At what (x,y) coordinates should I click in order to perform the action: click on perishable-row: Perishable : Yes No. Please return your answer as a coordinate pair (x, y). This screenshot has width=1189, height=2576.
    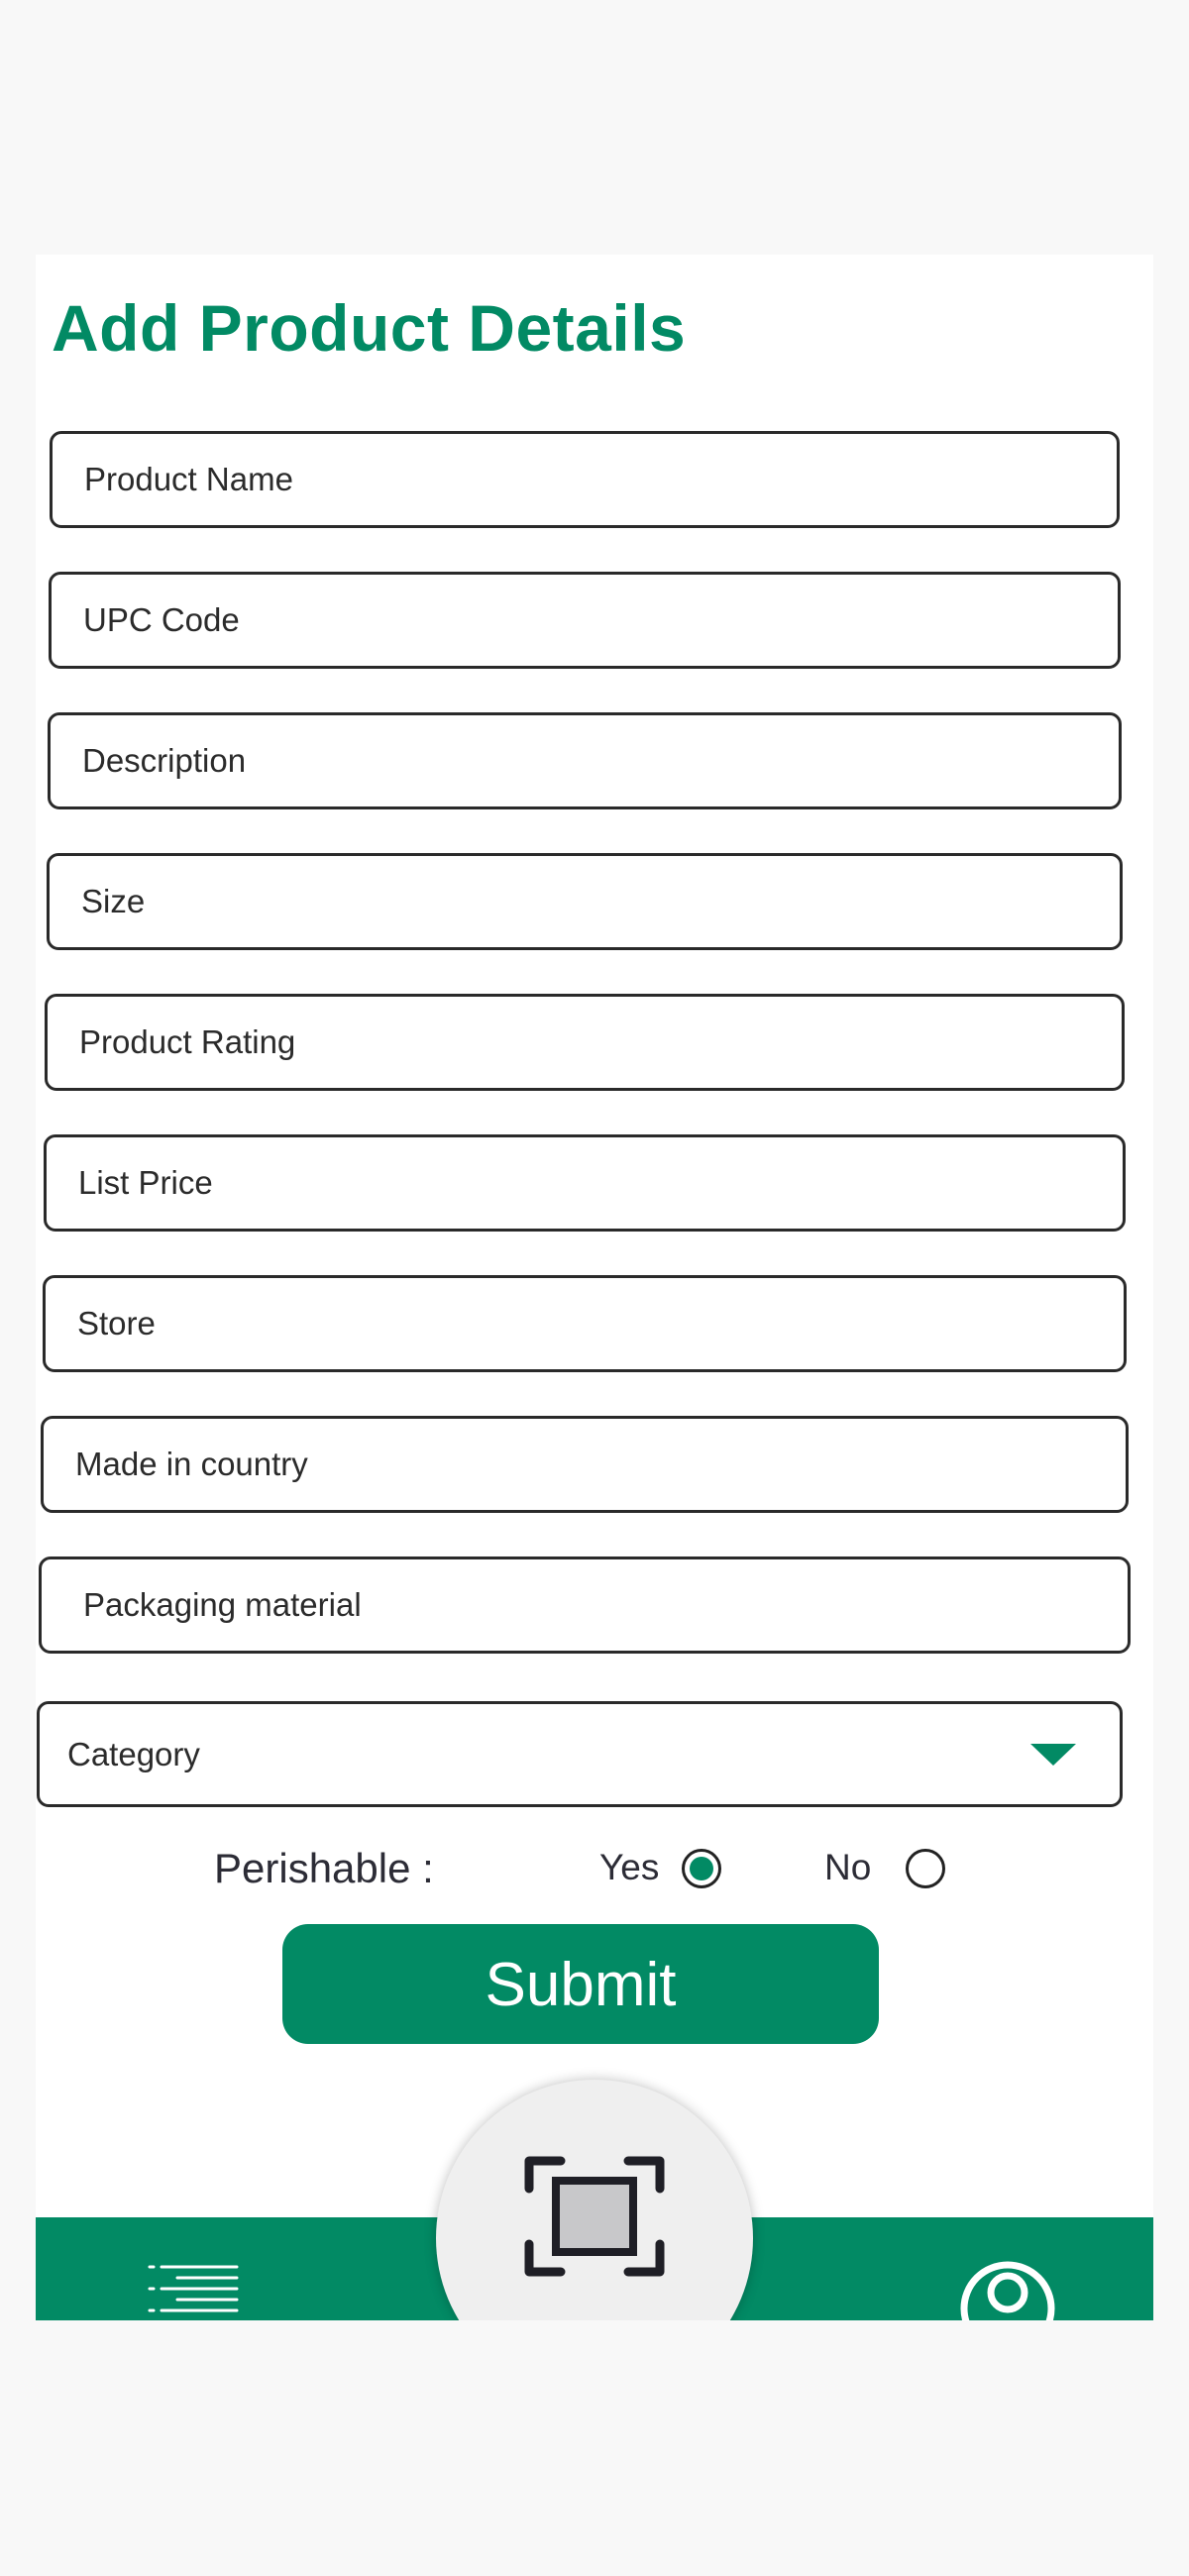
    Looking at the image, I should click on (594, 1869).